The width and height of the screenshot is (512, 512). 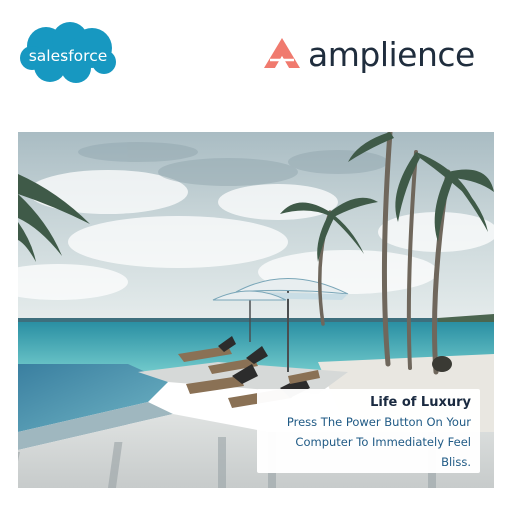 I want to click on salesforce-logo: salesforce, so click(x=68, y=53).